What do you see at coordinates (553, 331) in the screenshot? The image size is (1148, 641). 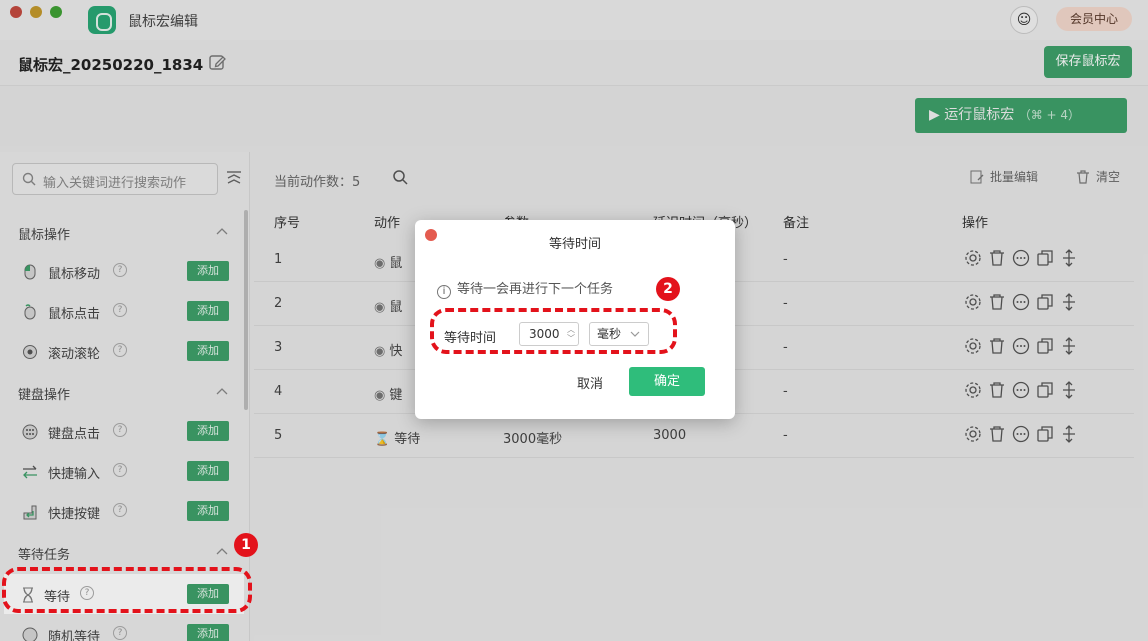 I see `annotation-highlight-wait-field` at bounding box center [553, 331].